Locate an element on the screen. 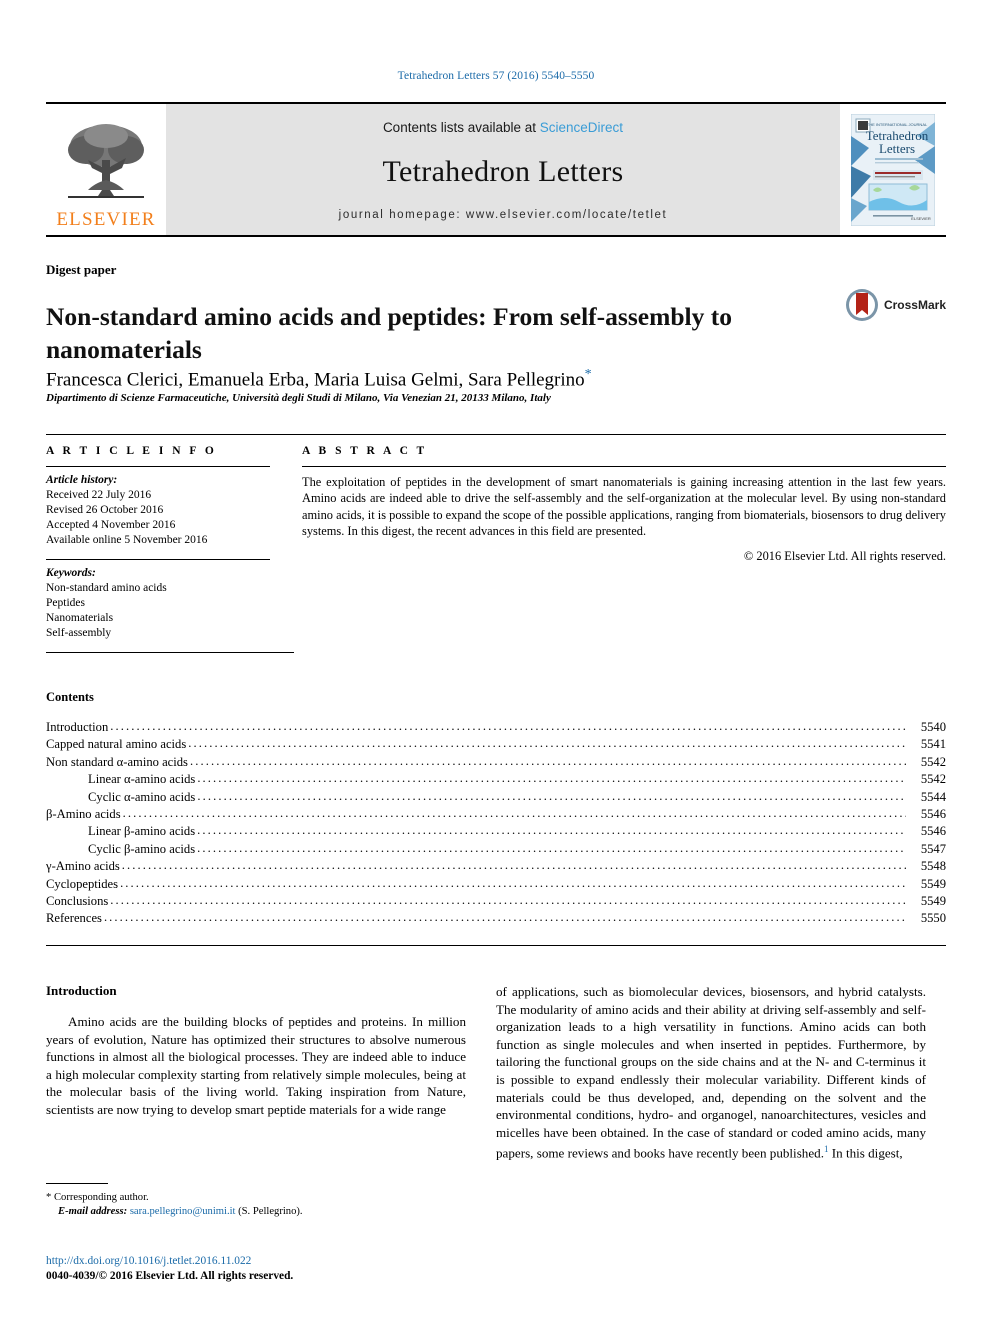 Image resolution: width=992 pixels, height=1323 pixels. keyword-item: Self-assembly is located at coordinates (79, 633).